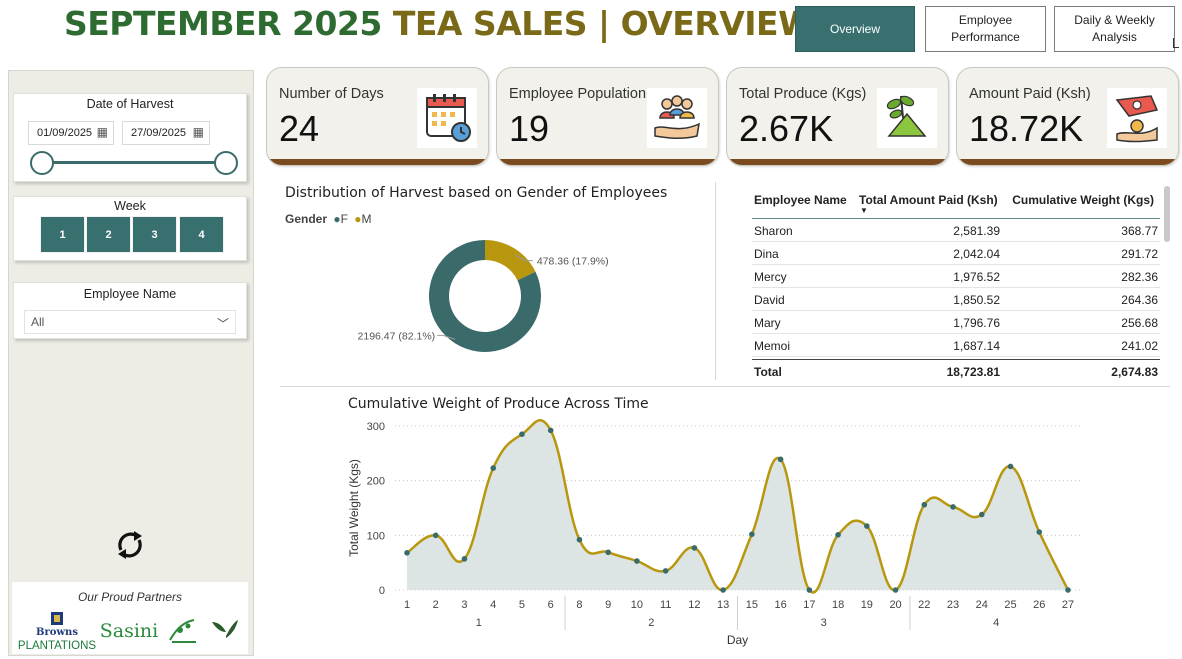  What do you see at coordinates (956, 299) in the screenshot?
I see `table-row: David 1,850.52 264.36` at bounding box center [956, 299].